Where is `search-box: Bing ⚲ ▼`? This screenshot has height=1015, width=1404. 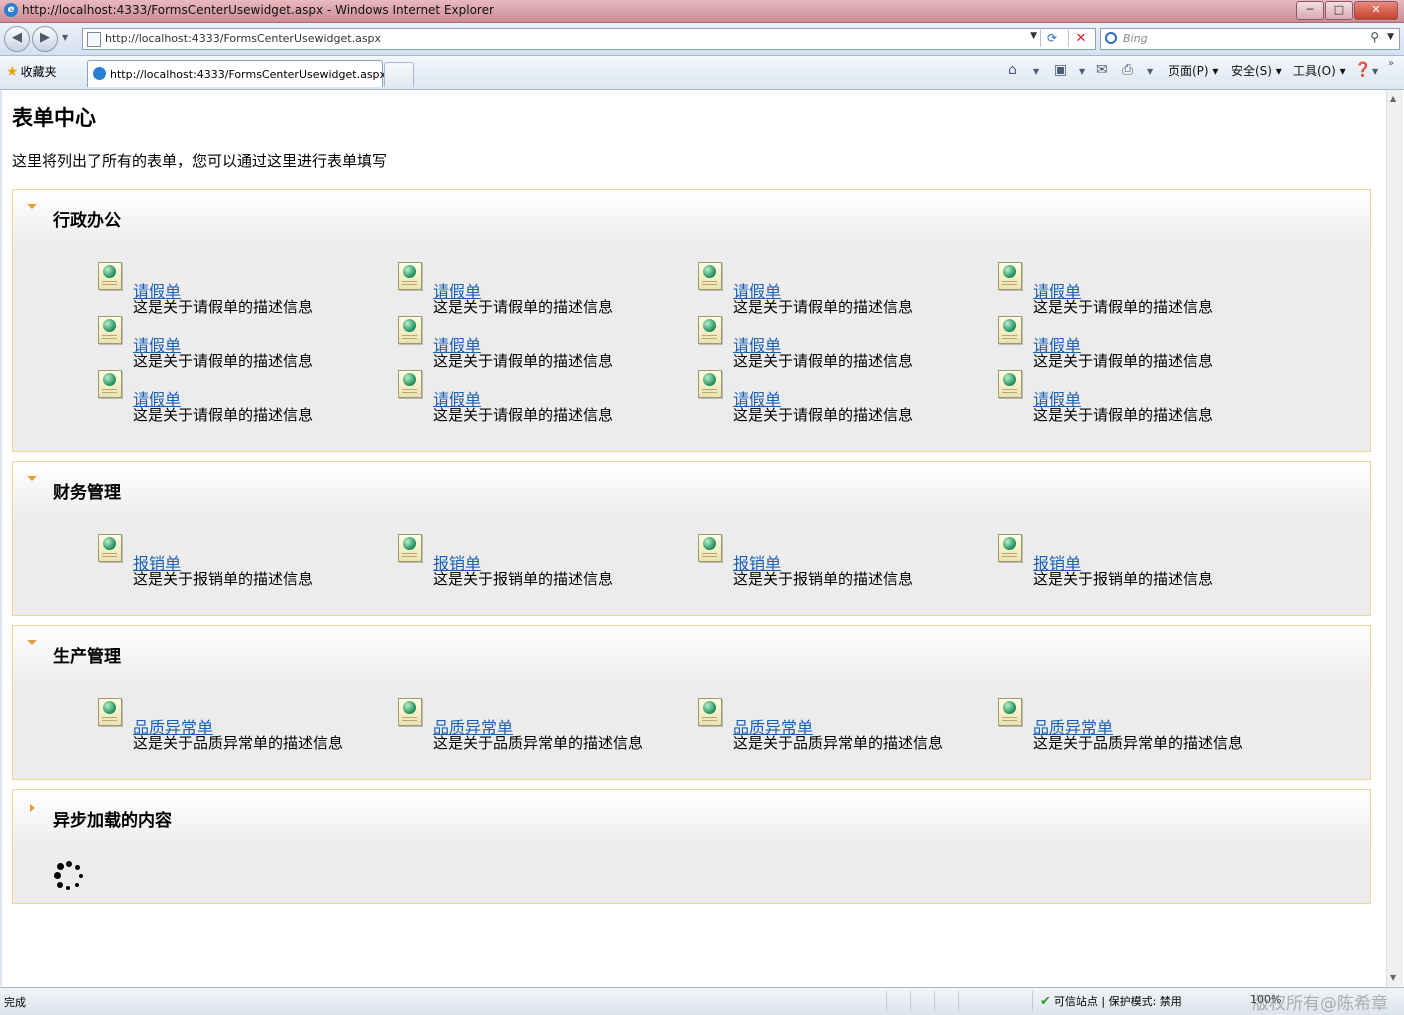
search-box: Bing ⚲ ▼ is located at coordinates (1250, 39).